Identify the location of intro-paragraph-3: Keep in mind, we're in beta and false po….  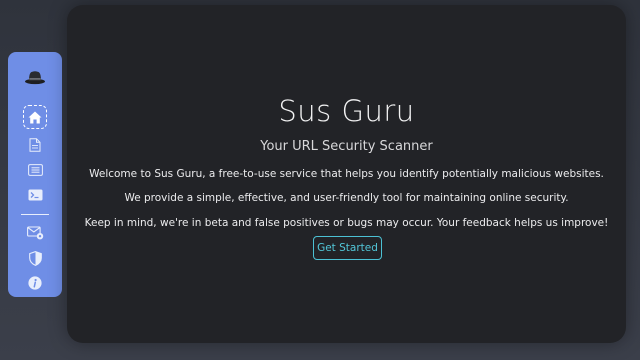
(346, 223).